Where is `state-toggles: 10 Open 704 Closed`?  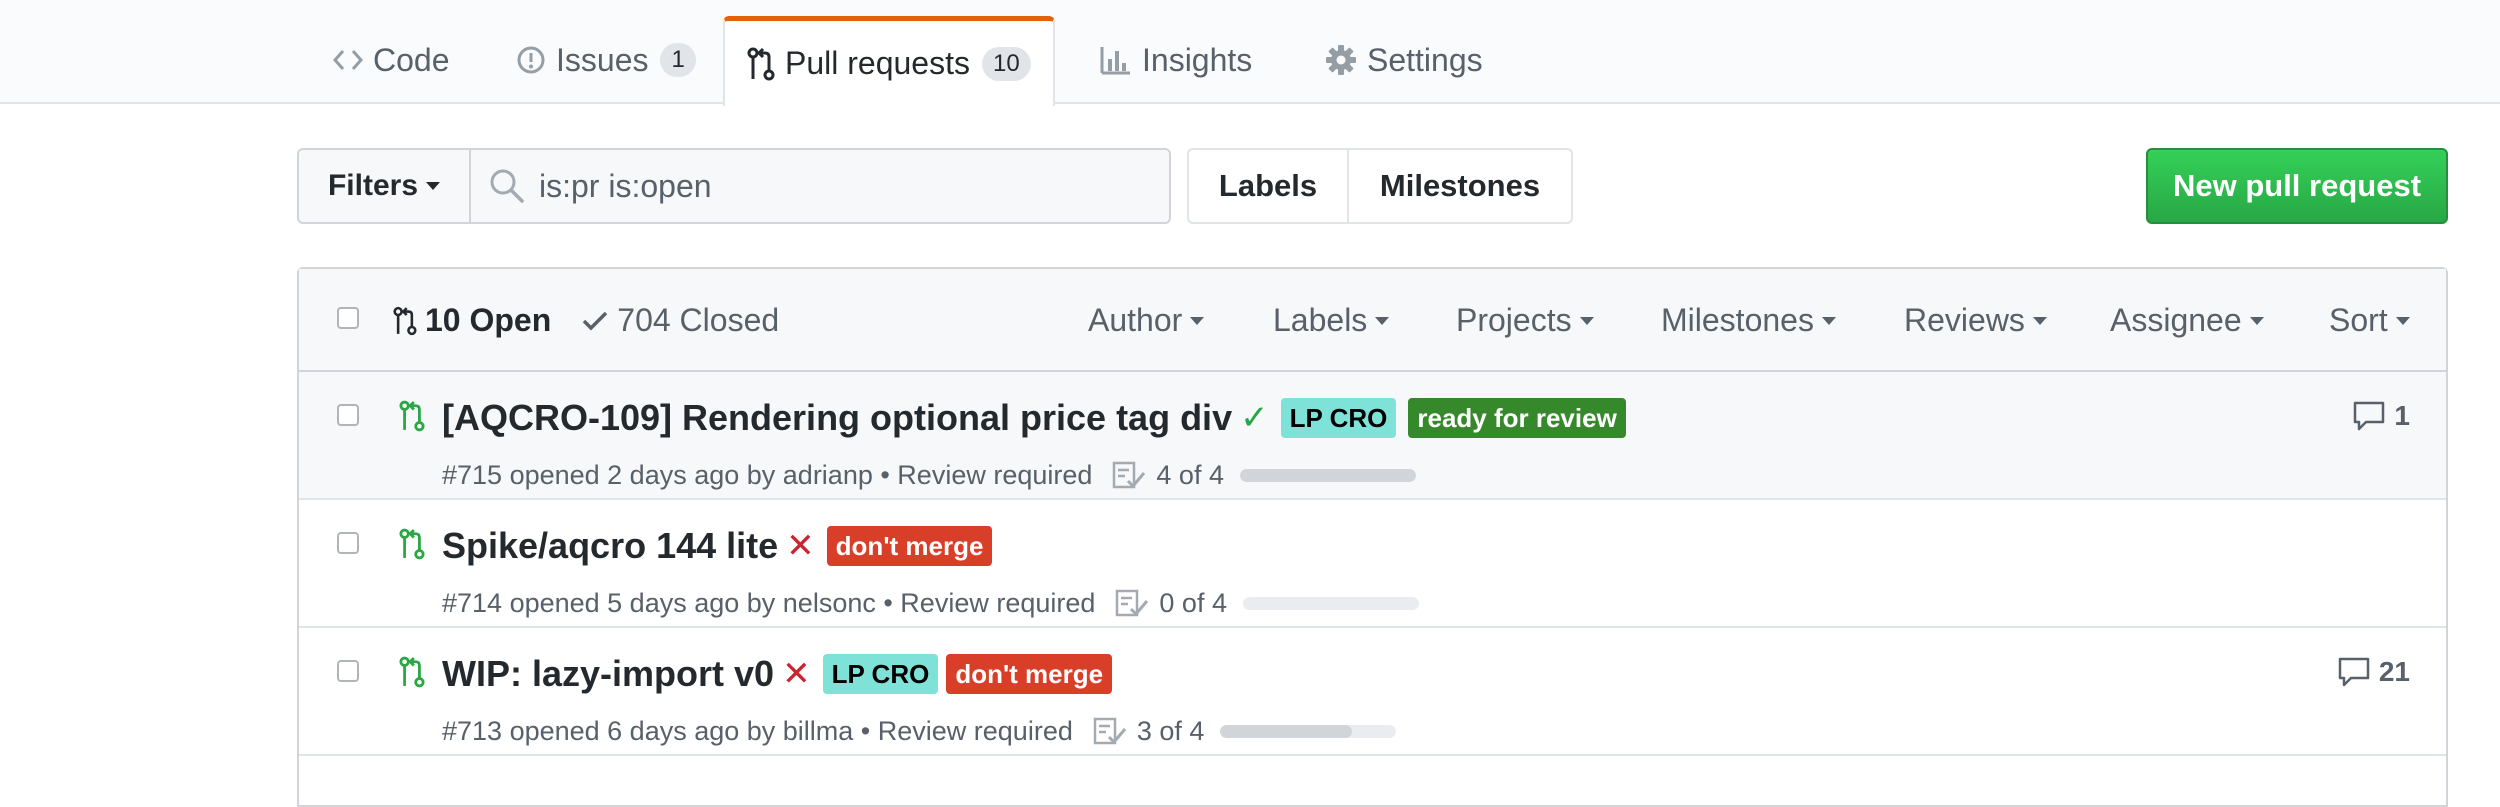 state-toggles: 10 Open 704 Closed is located at coordinates (586, 320).